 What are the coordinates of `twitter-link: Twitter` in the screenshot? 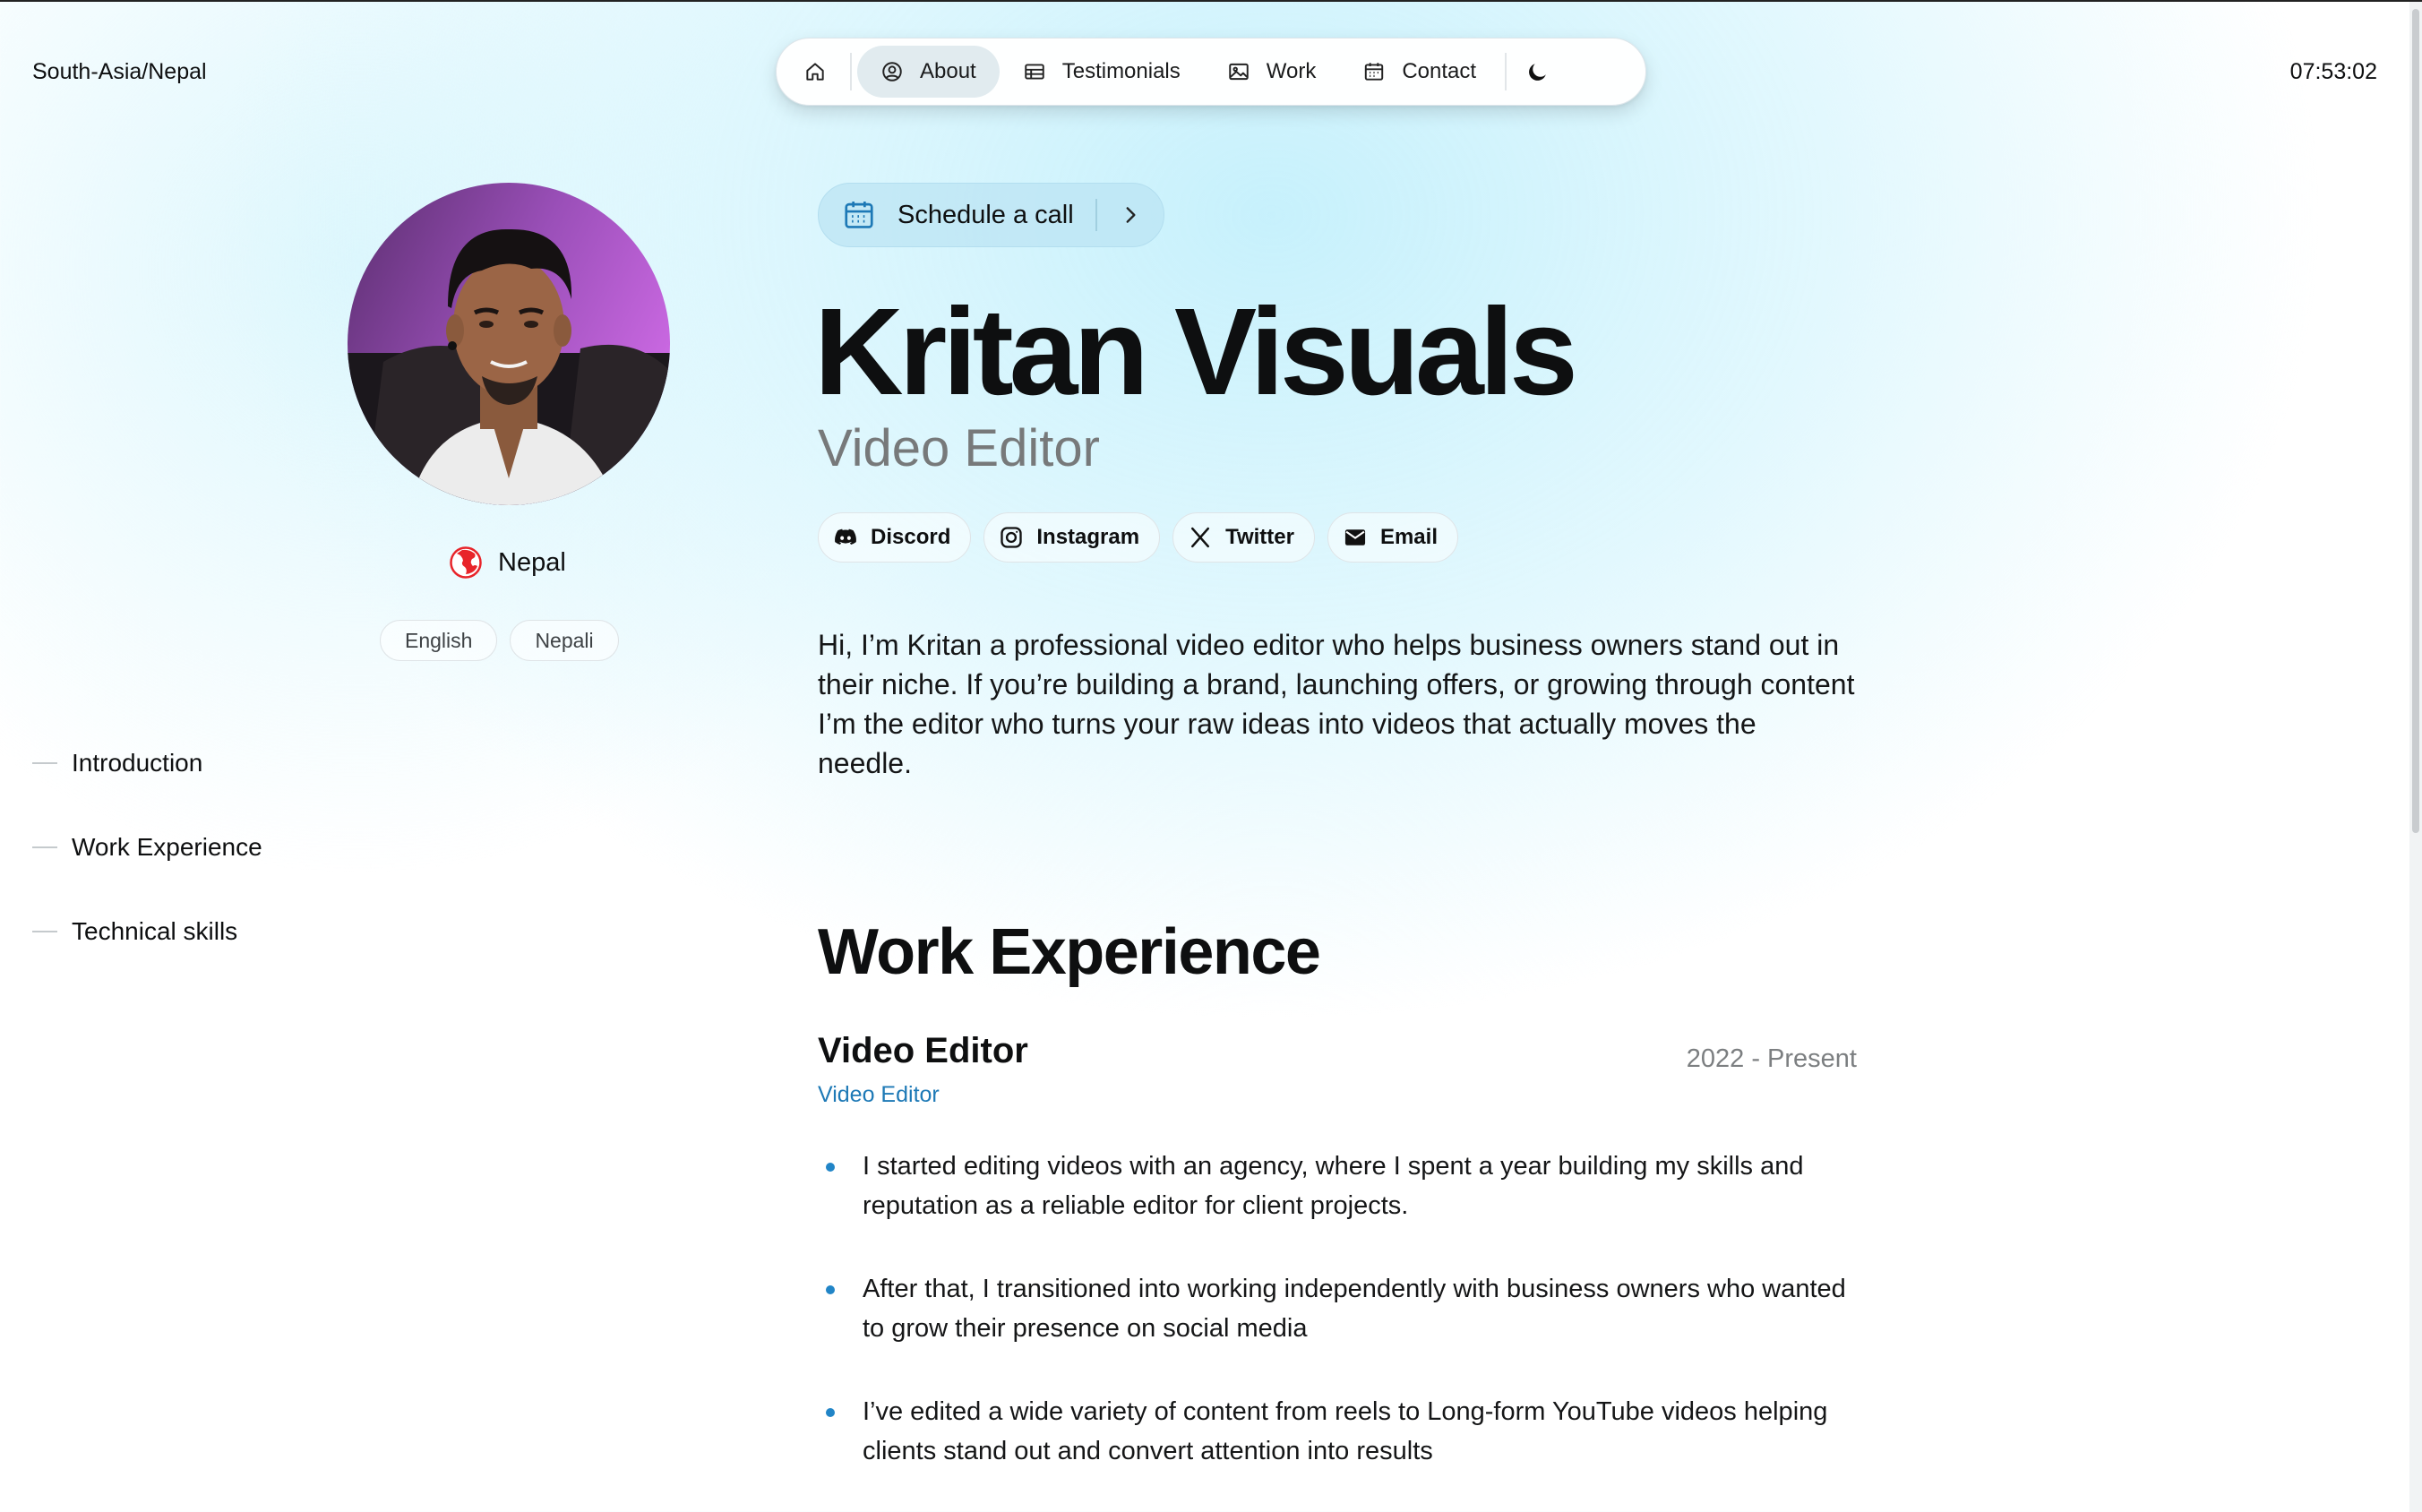 It's located at (1243, 538).